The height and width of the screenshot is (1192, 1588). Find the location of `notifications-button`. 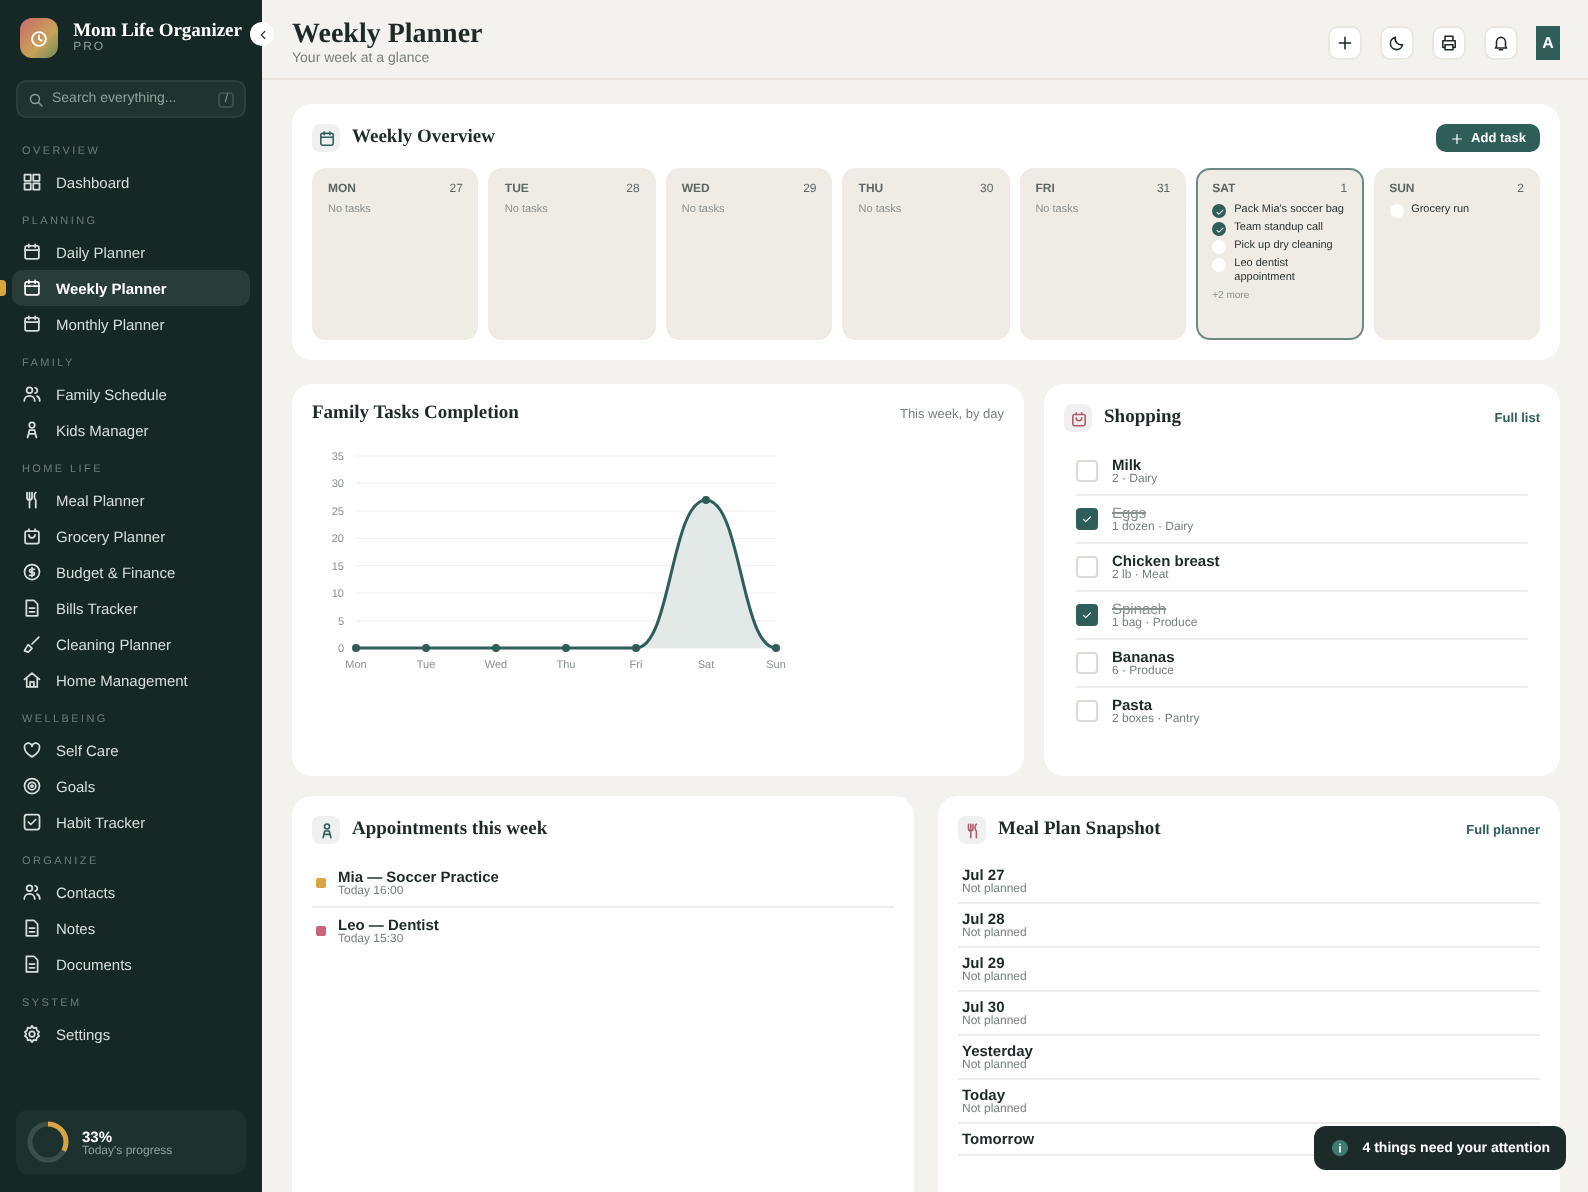

notifications-button is located at coordinates (1501, 42).